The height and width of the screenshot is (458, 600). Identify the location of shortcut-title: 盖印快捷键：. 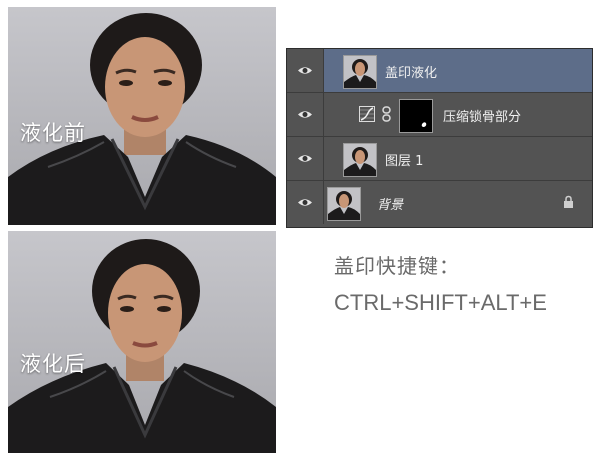
(397, 266).